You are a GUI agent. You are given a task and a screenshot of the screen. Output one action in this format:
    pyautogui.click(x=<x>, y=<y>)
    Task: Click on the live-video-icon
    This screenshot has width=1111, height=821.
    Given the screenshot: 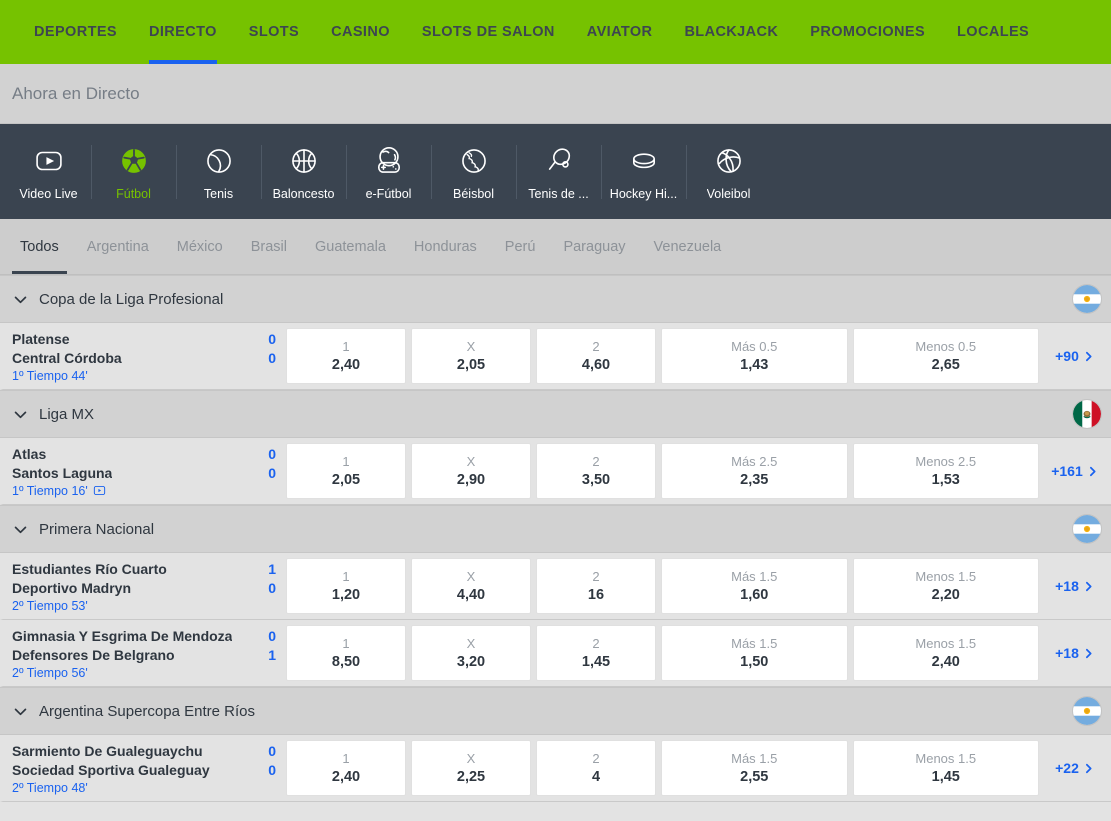 What is the action you would take?
    pyautogui.click(x=99, y=490)
    